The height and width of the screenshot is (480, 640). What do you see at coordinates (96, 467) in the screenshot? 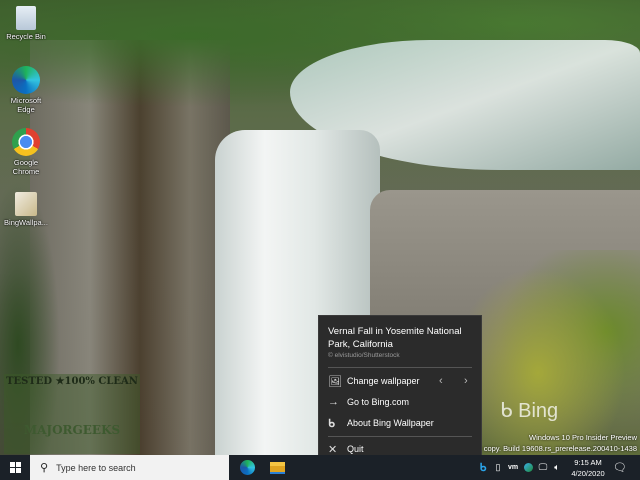
I see `search-placeholder: Type here to search` at bounding box center [96, 467].